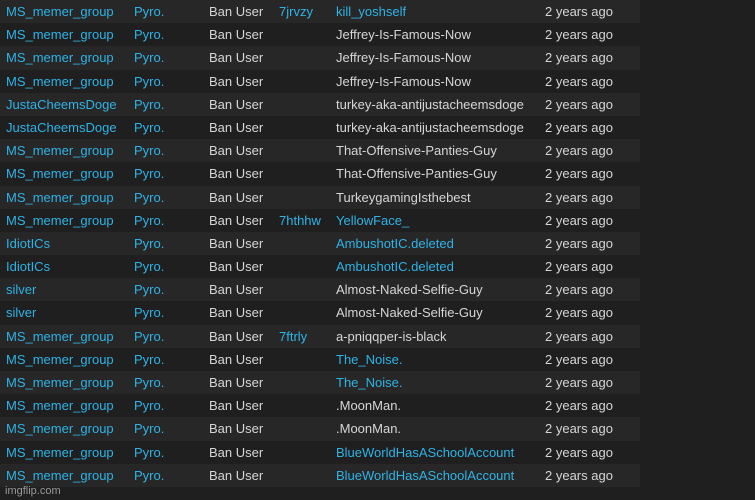 This screenshot has width=755, height=500. Describe the element at coordinates (372, 220) in the screenshot. I see `target-user-link: YellowFace_` at that location.